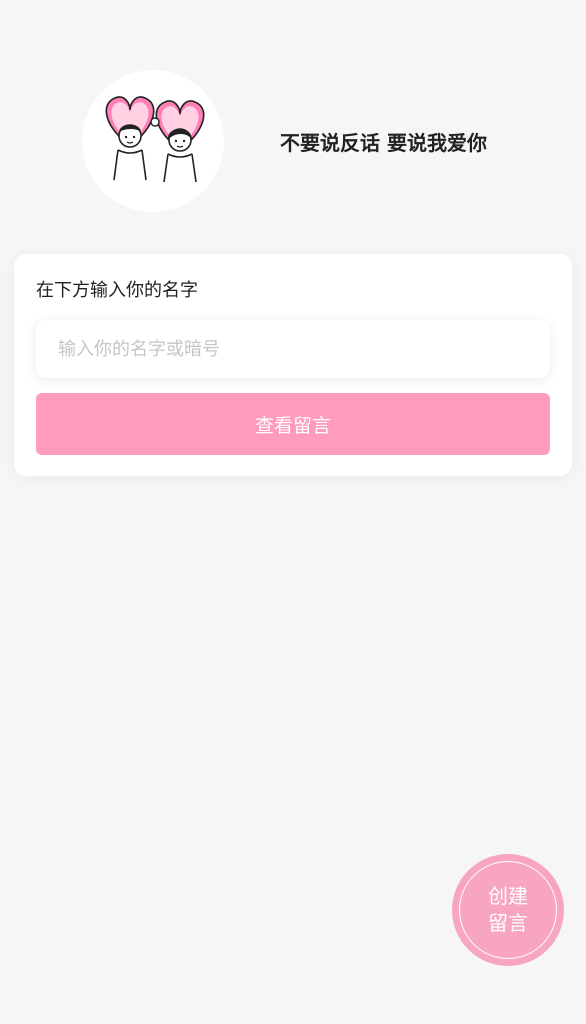 This screenshot has width=586, height=1024. I want to click on create-message-button: 创建 留言, so click(508, 910).